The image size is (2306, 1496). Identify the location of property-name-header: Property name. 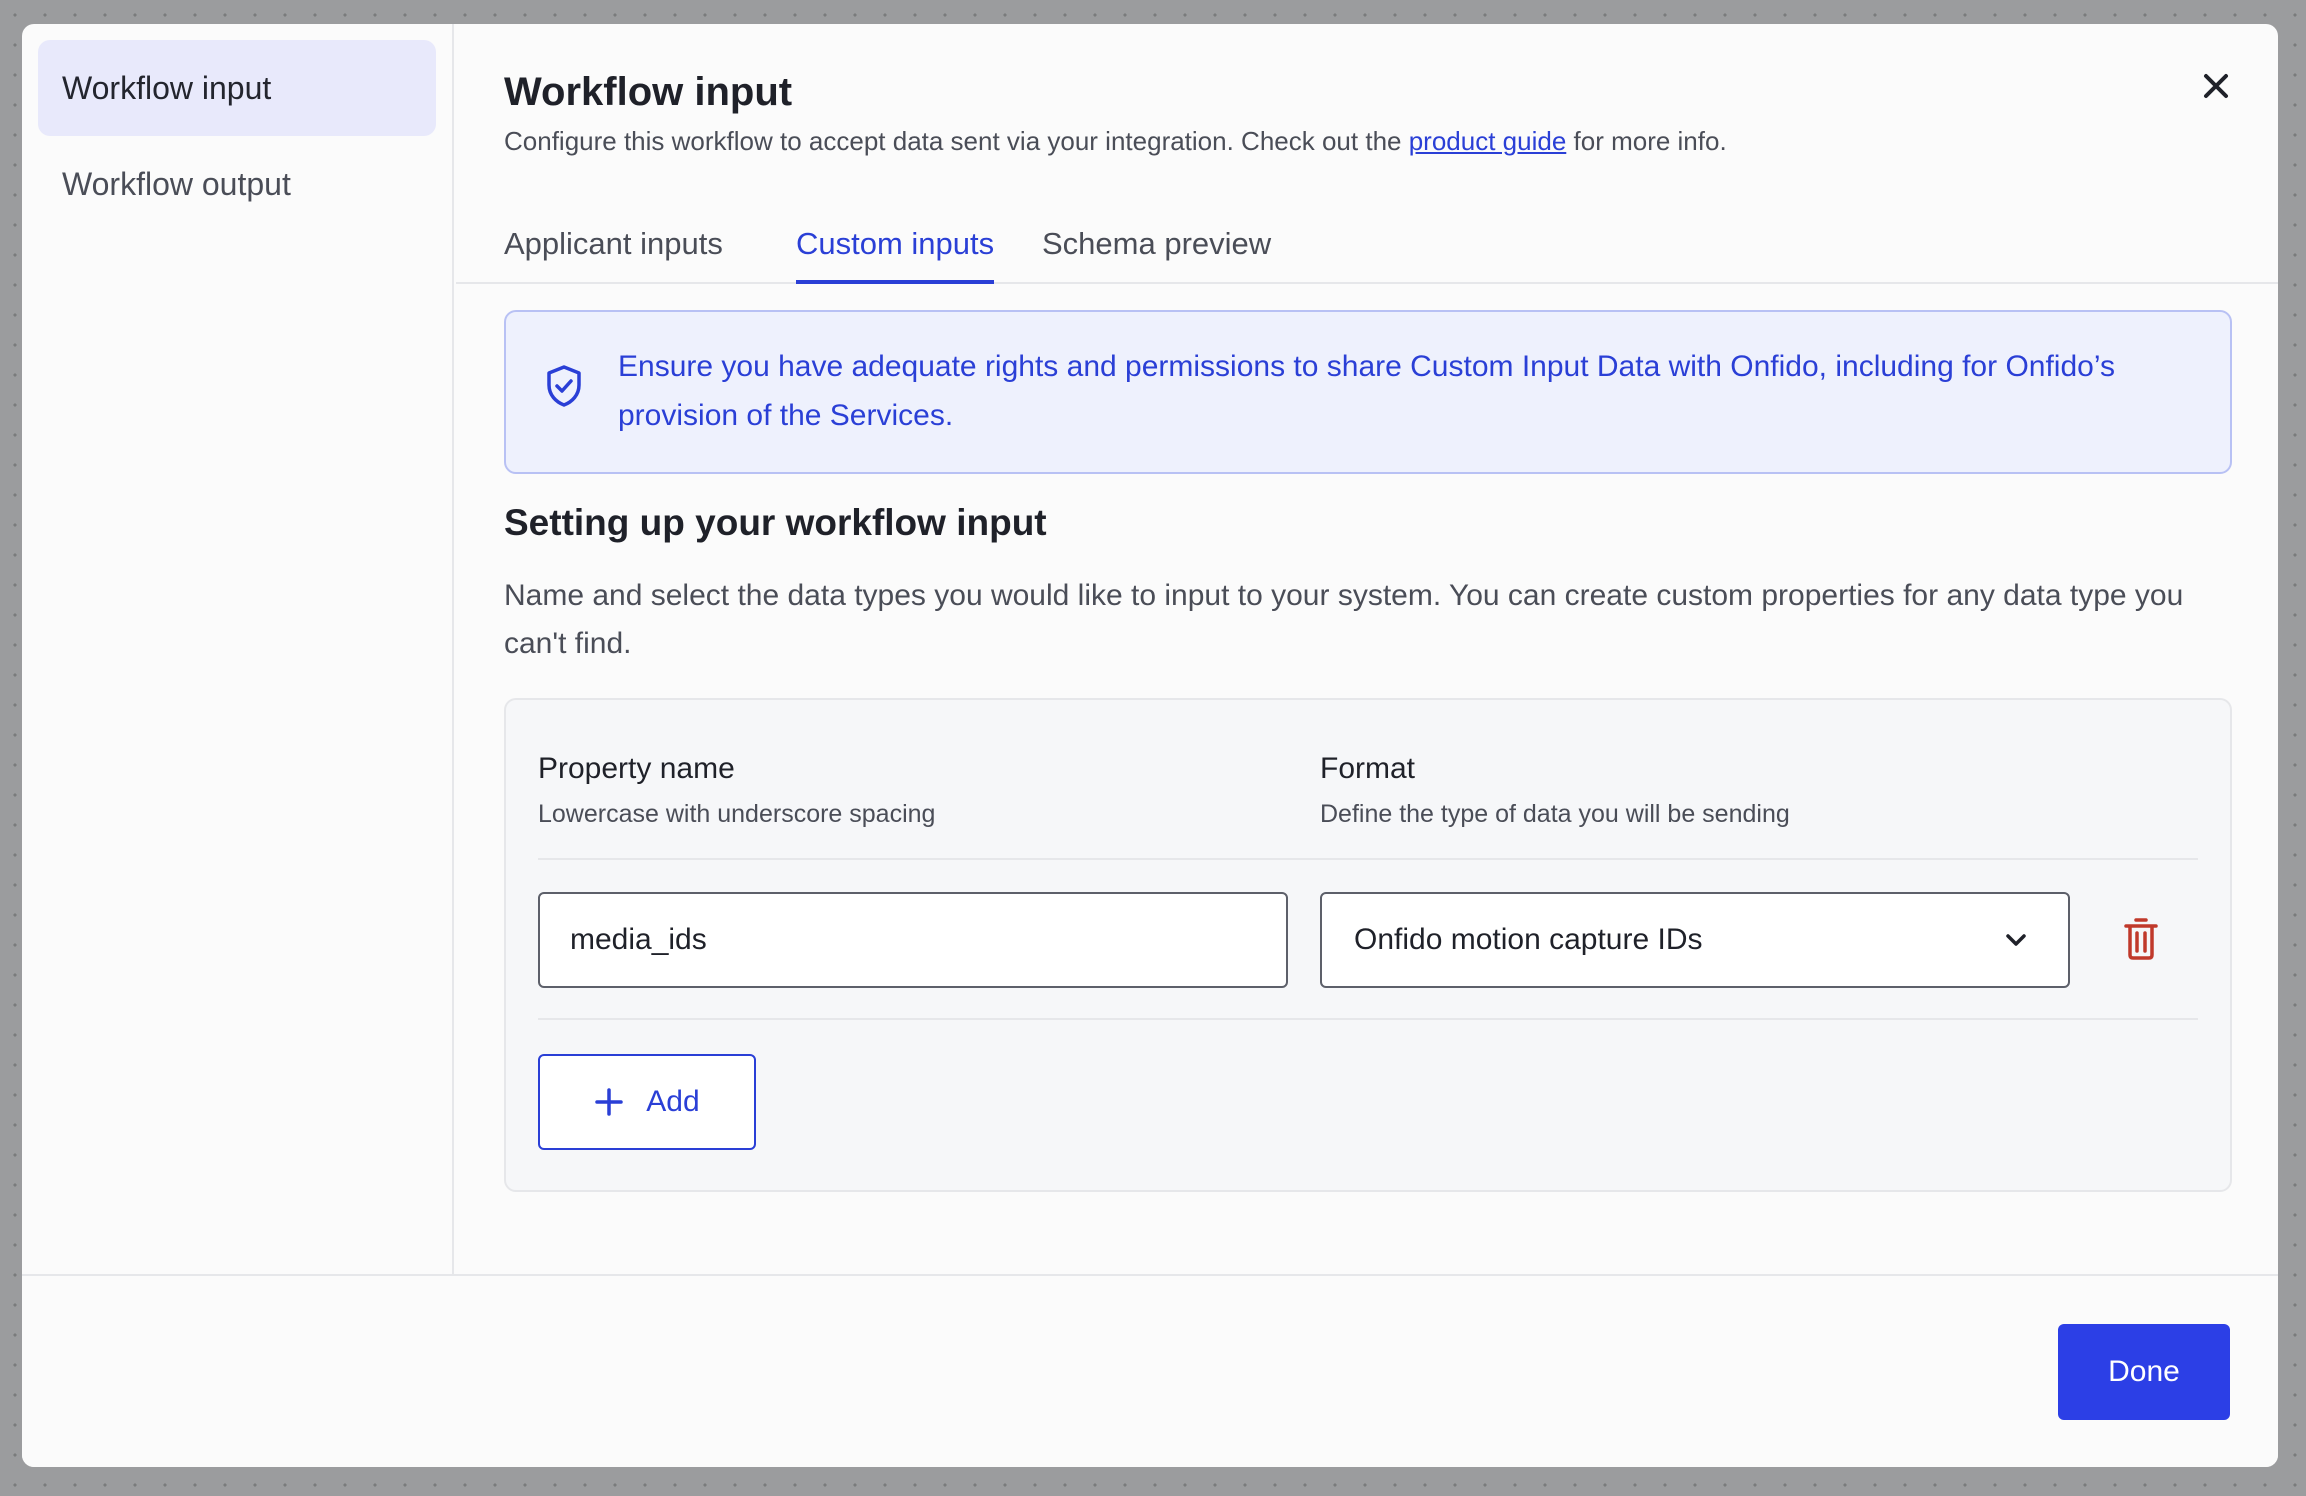
(636, 768).